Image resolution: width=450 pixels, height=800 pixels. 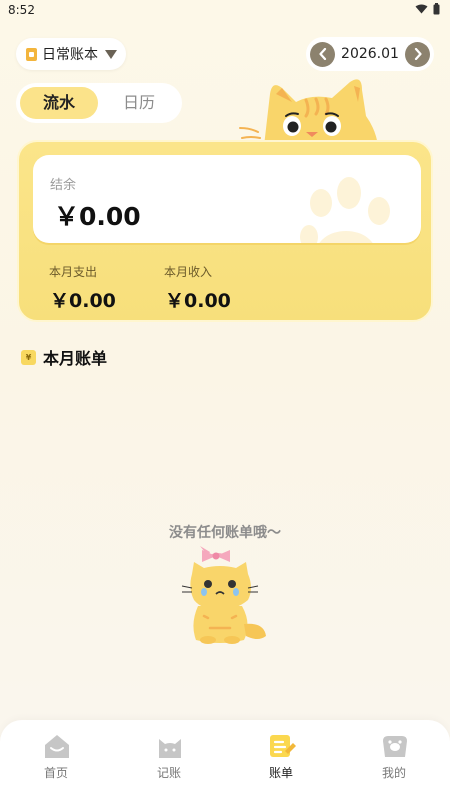 What do you see at coordinates (55, 773) in the screenshot?
I see `nav-label-home: 首页` at bounding box center [55, 773].